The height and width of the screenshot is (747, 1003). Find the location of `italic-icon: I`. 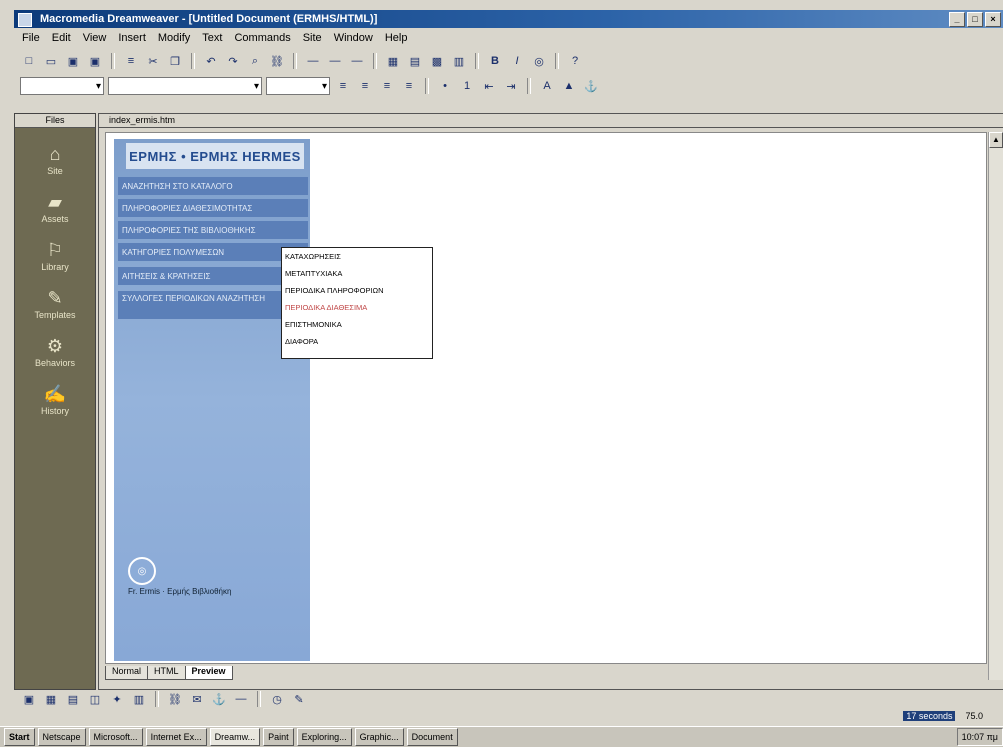

italic-icon: I is located at coordinates (517, 61).